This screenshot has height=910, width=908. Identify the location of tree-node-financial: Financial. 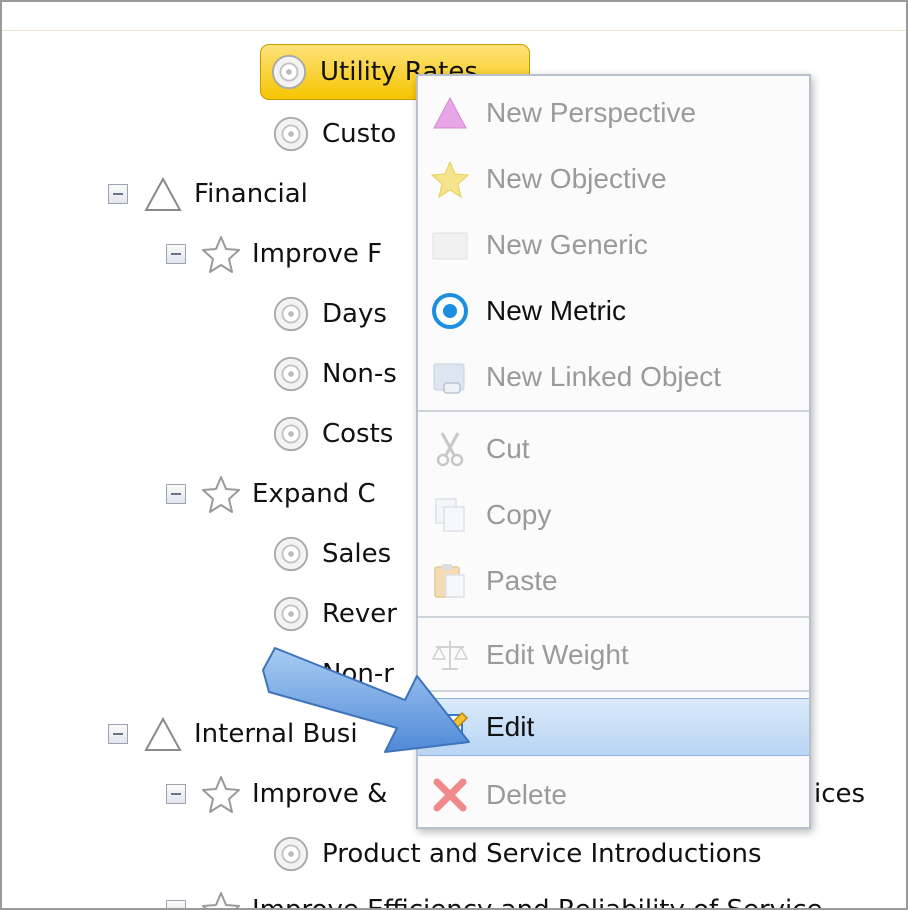
(208, 194).